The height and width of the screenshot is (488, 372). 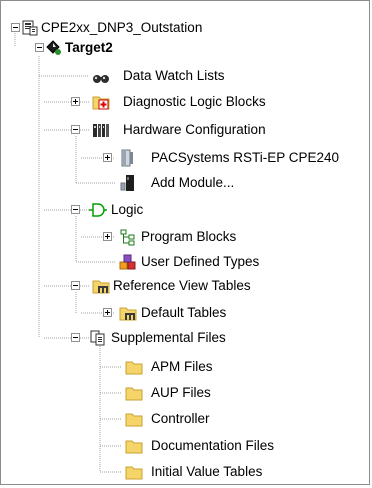 I want to click on tree-item-label-initial-value-tables: Initial Value Tables, so click(x=207, y=471).